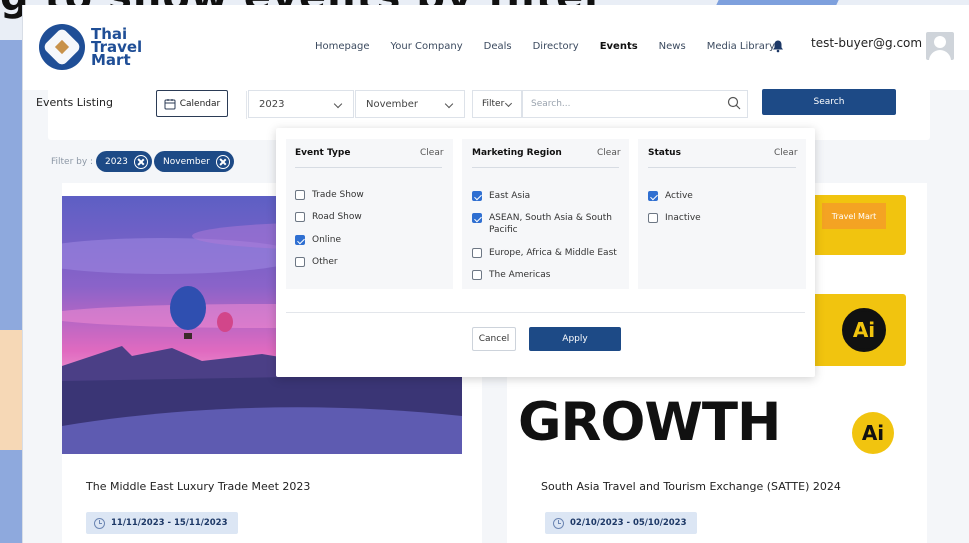 Image resolution: width=969 pixels, height=543 pixels. I want to click on cancel-button: Cancel, so click(494, 339).